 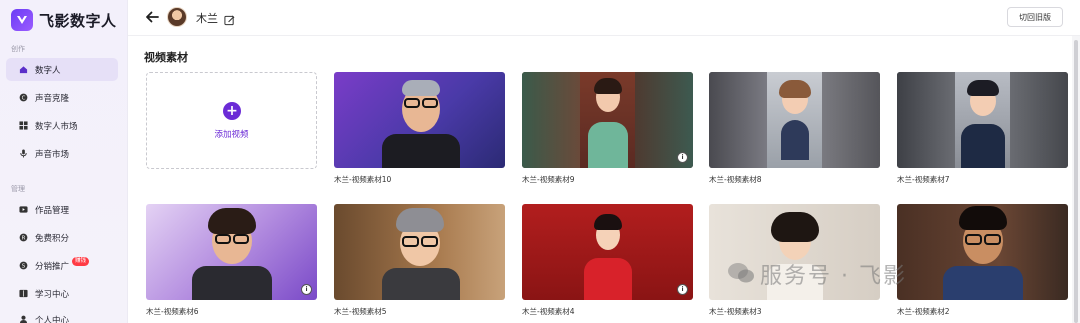 I want to click on sidebar-item-distribution: S 分销推广 赚钱, so click(x=62, y=265).